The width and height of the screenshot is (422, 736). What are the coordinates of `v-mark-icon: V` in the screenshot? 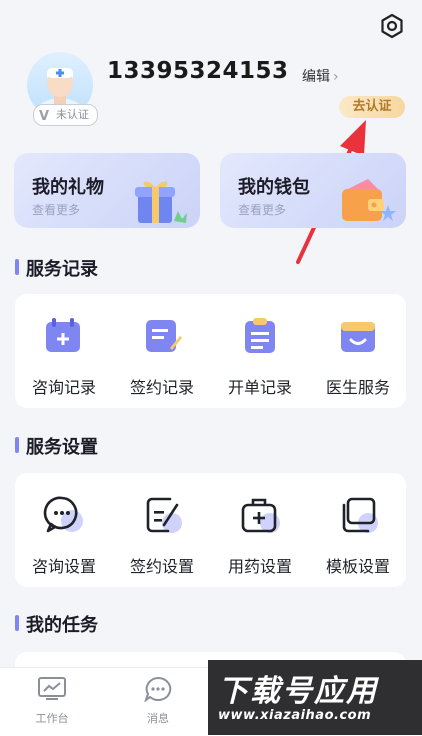 It's located at (44, 116).